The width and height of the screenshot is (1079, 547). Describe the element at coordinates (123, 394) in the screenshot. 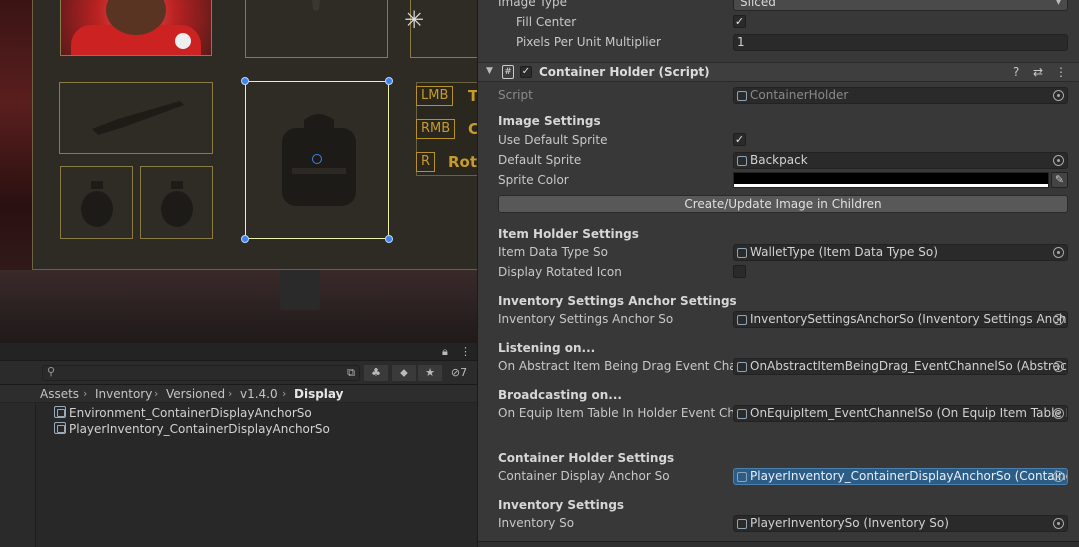

I see `breadcrumb-inventory: Inventory` at that location.